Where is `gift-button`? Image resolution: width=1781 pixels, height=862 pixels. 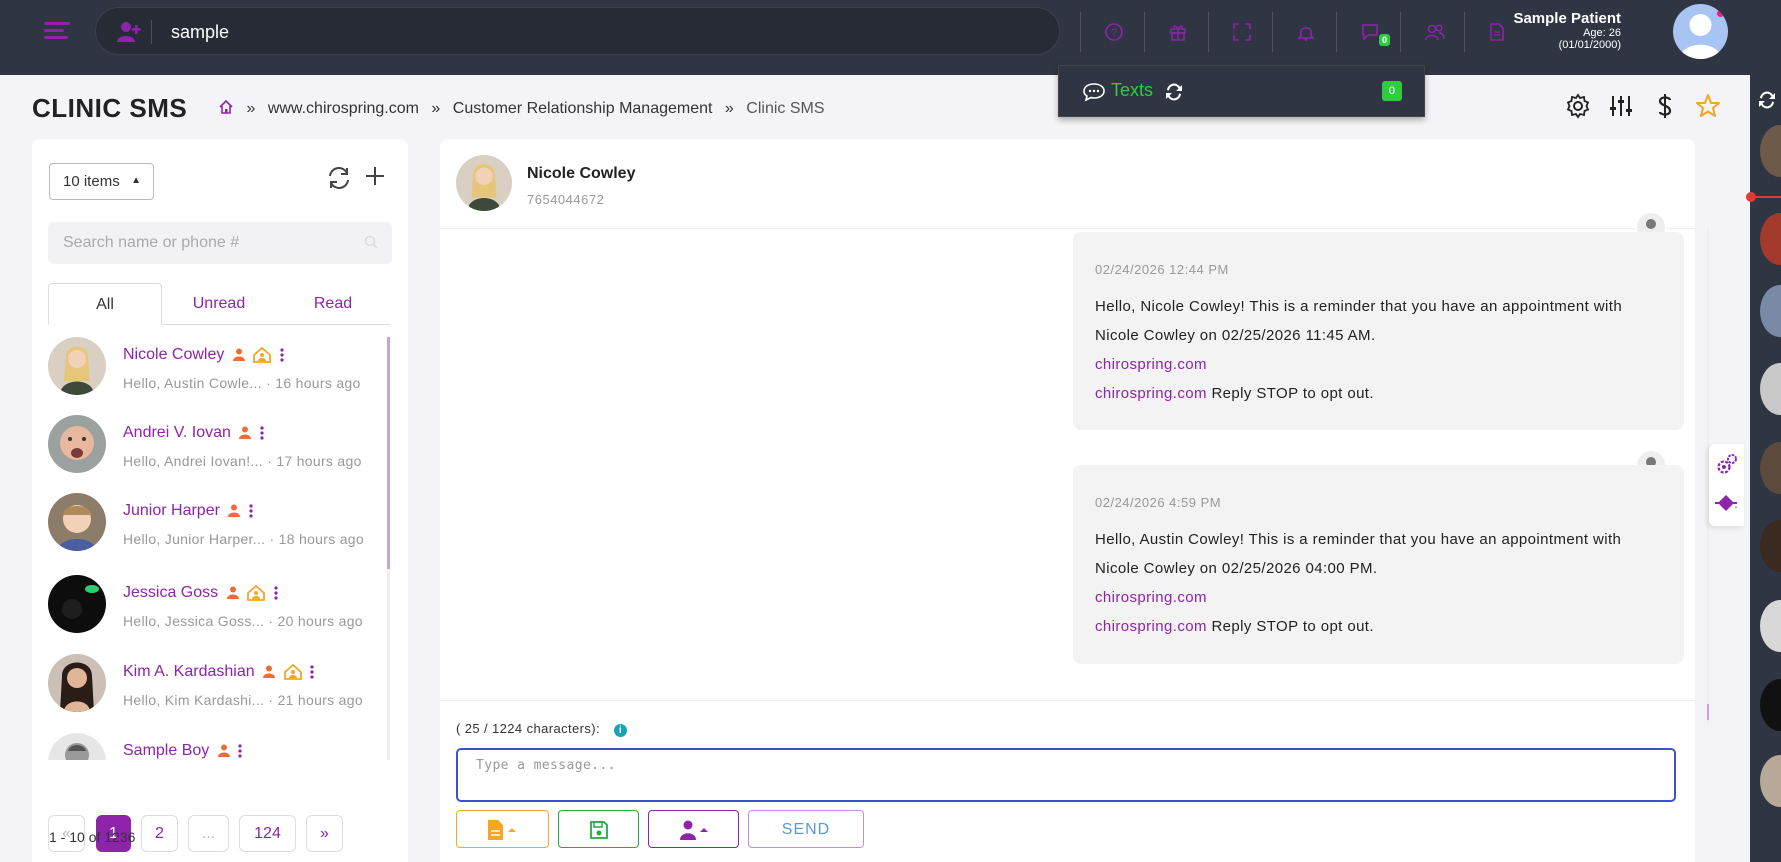
gift-button is located at coordinates (1176, 32).